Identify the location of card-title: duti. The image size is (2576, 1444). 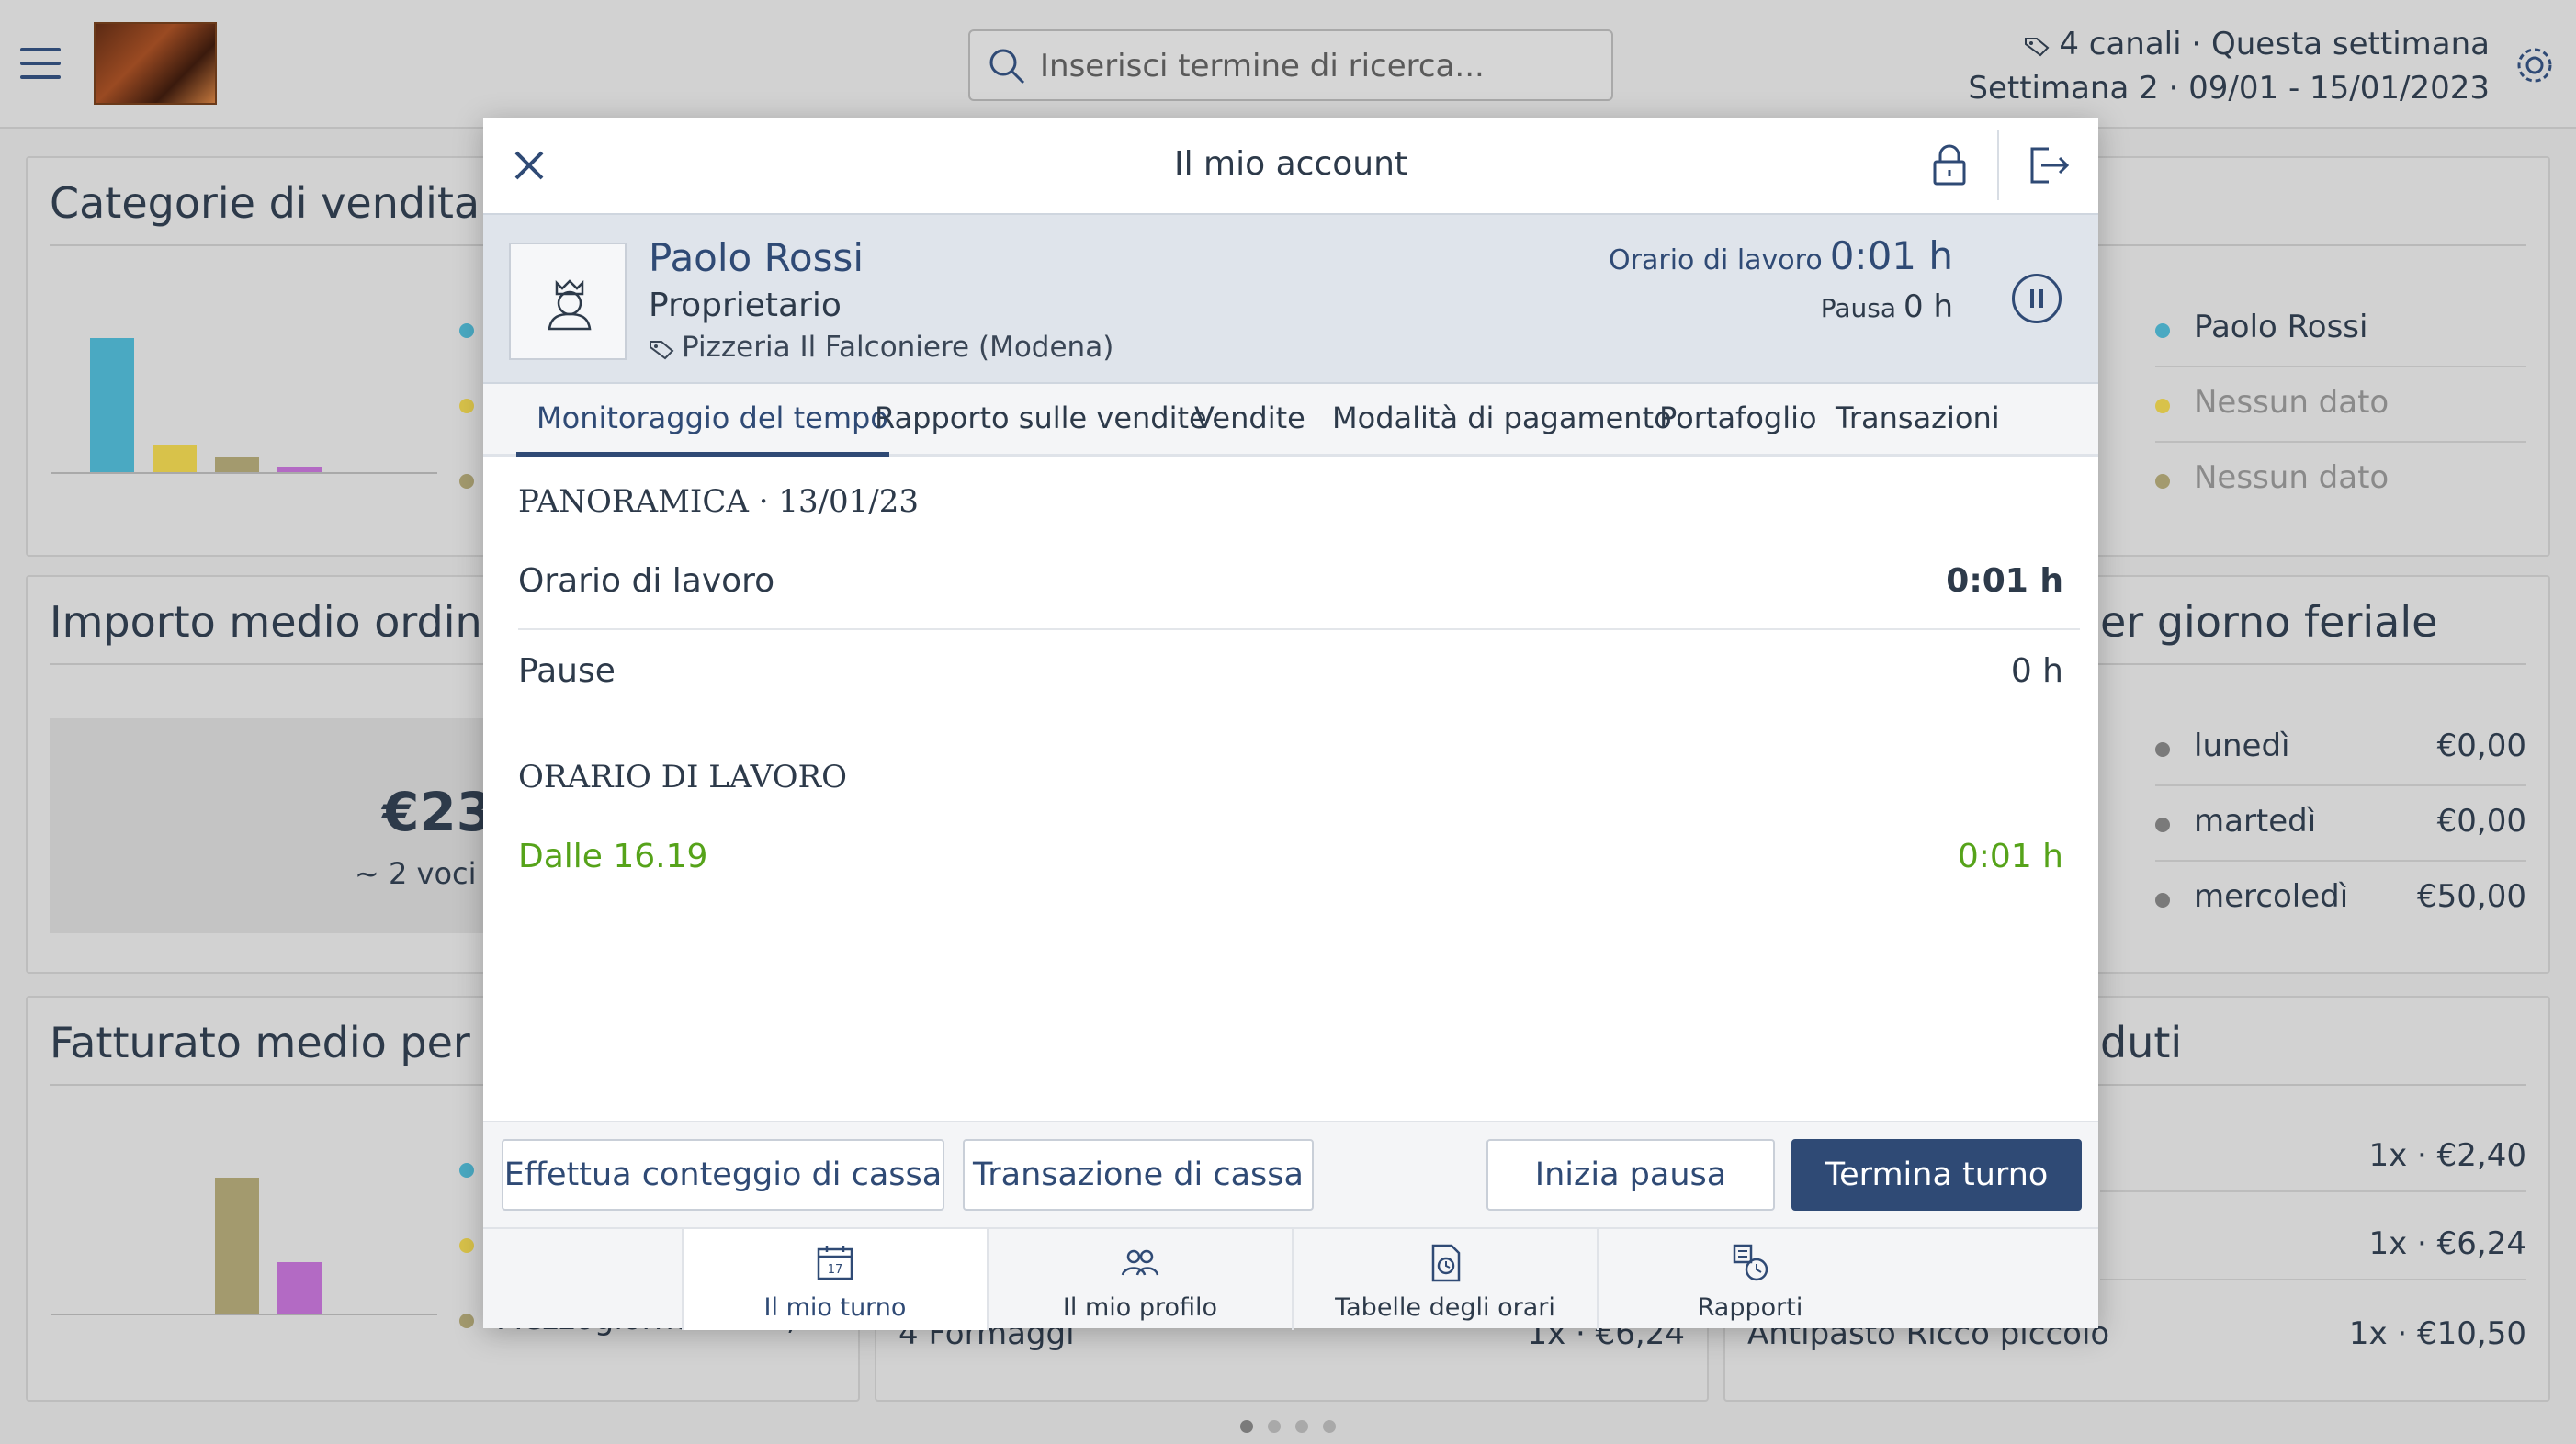
(2141, 1043).